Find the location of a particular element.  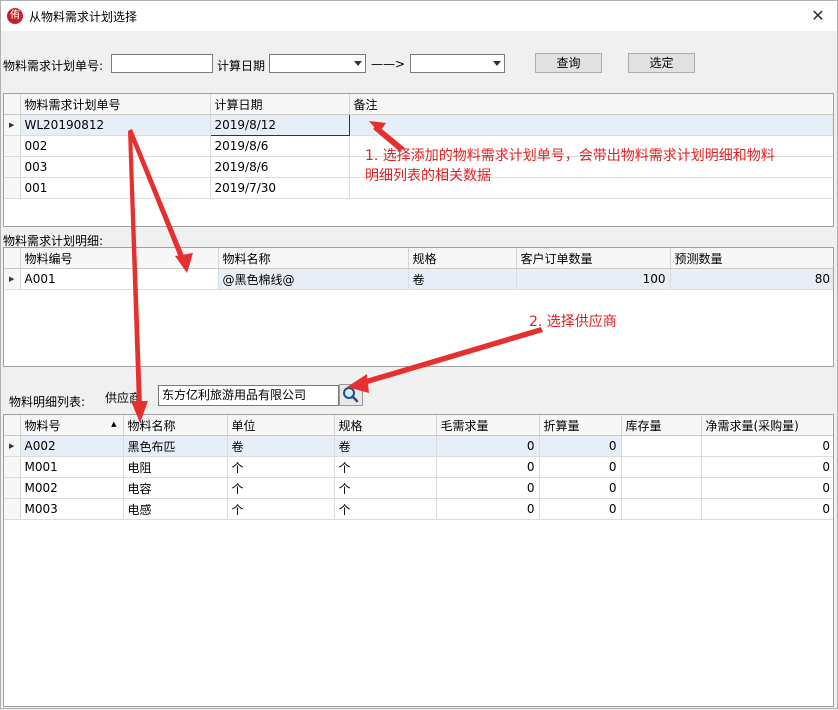

detail-grid-header: 物料编号 物料名称 规格 客户订单数量 预测数量 is located at coordinates (418, 258).